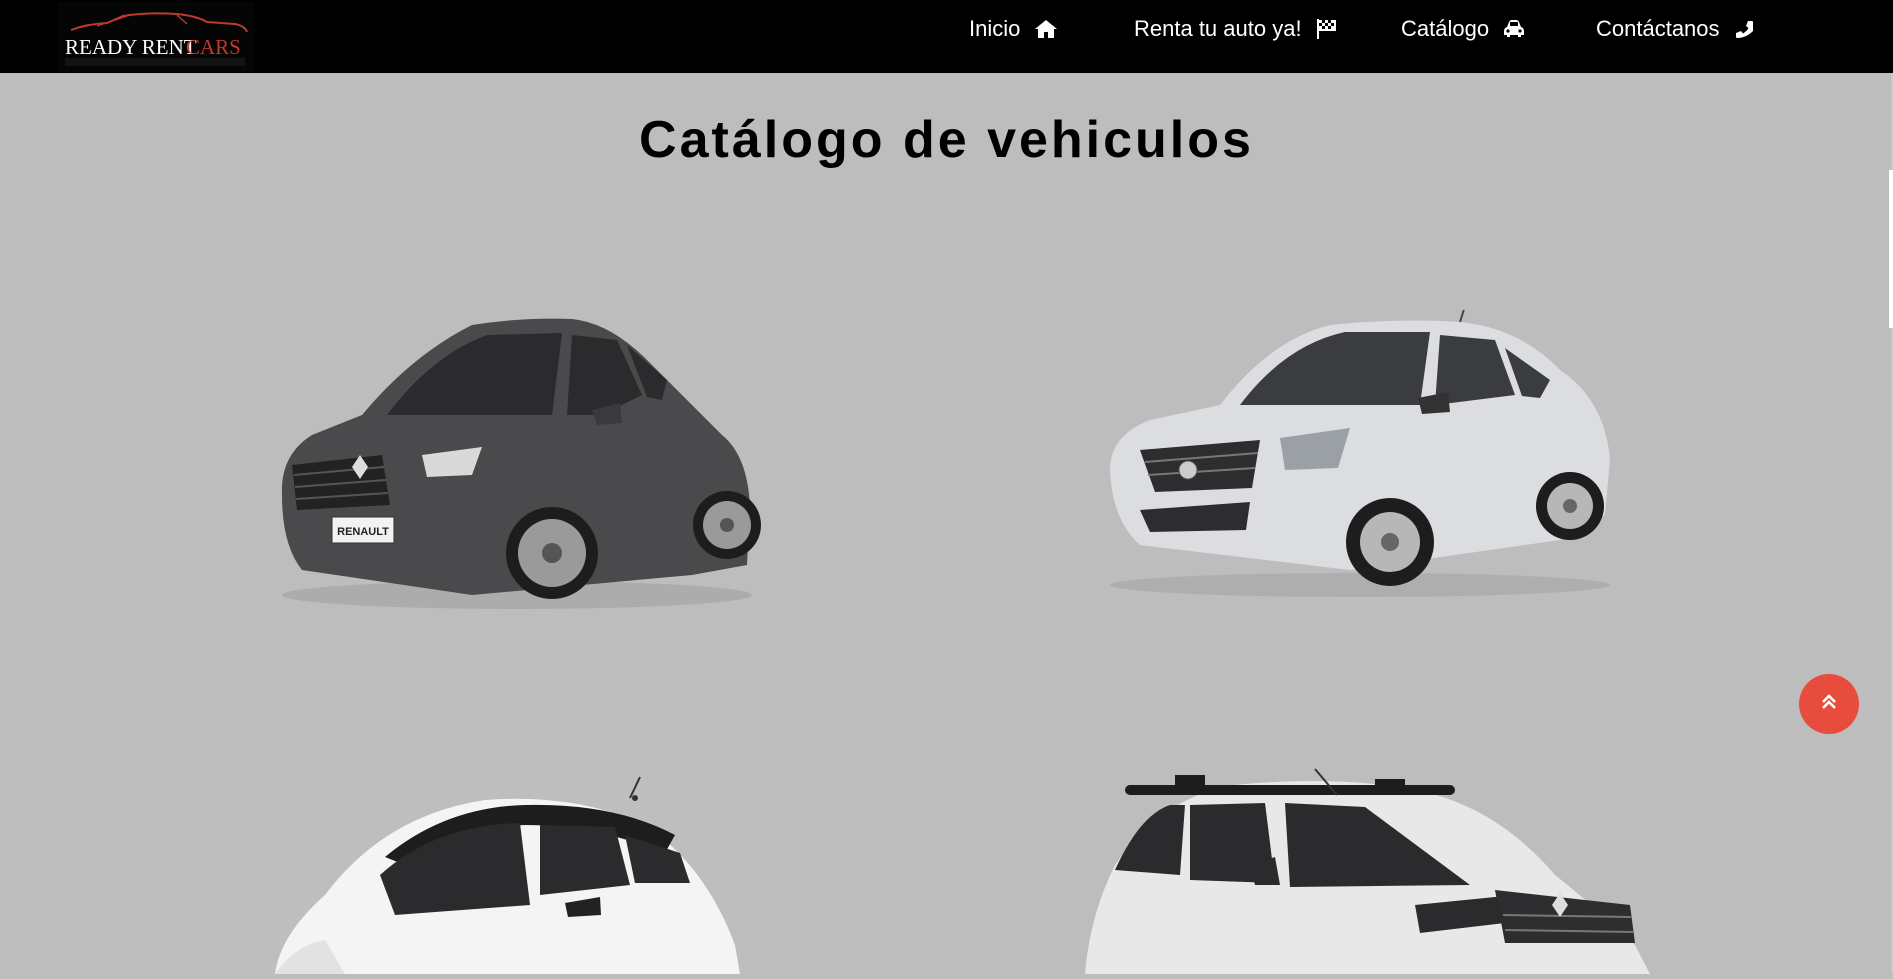  Describe the element at coordinates (1891, 249) in the screenshot. I see `scrollbar-thumb` at that location.